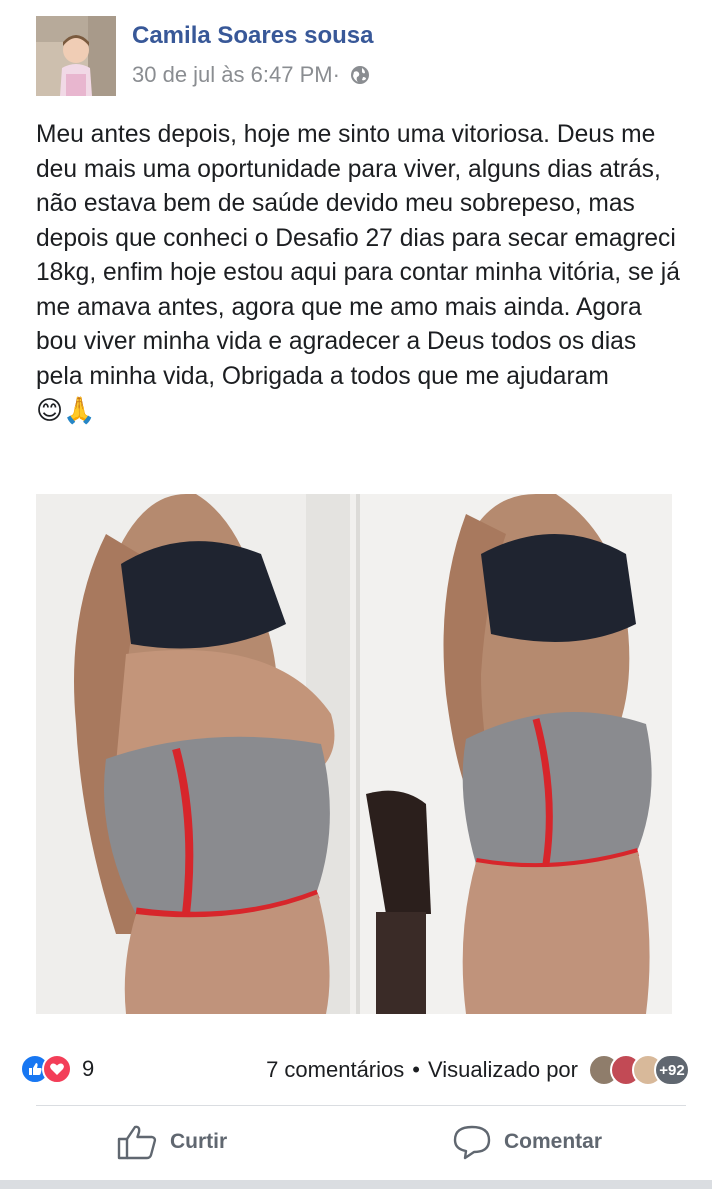  I want to click on stats-right: 7 comentários • Visualizado por +92, so click(478, 1070).